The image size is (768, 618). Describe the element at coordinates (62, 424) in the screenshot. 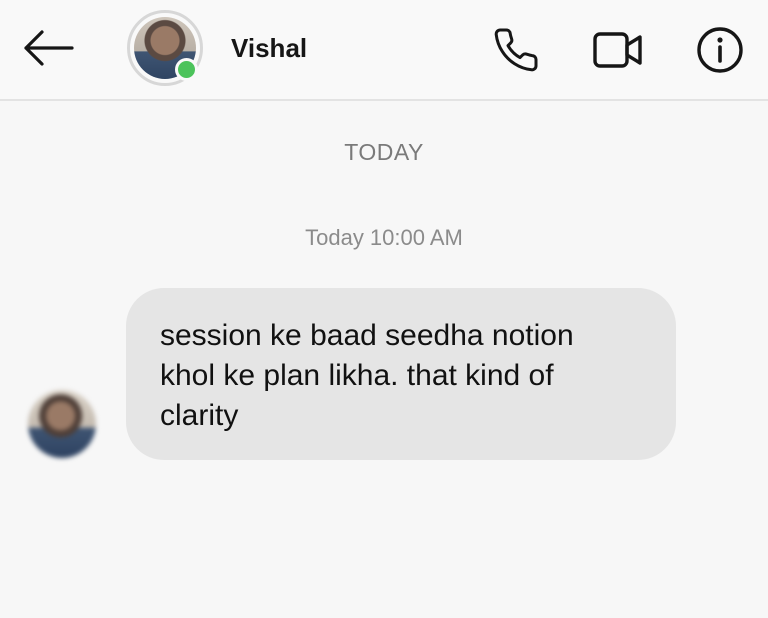

I see `sender-avatar` at that location.